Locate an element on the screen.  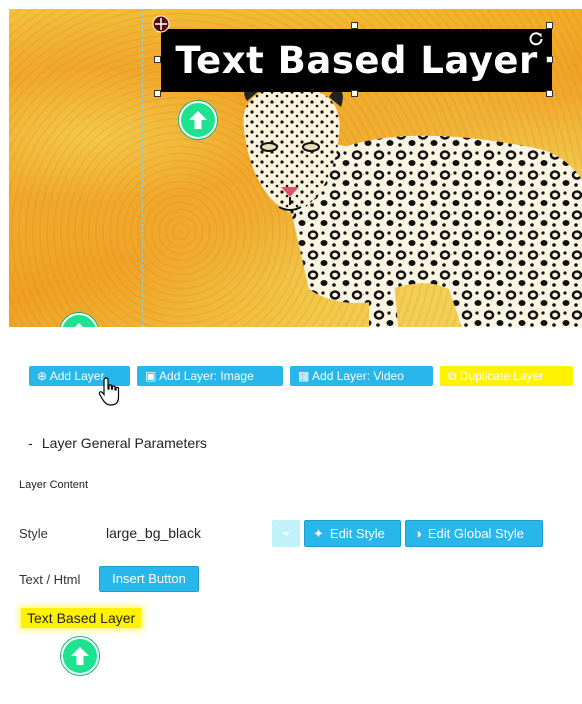
insert-button-label: Insert Button is located at coordinates (149, 578).